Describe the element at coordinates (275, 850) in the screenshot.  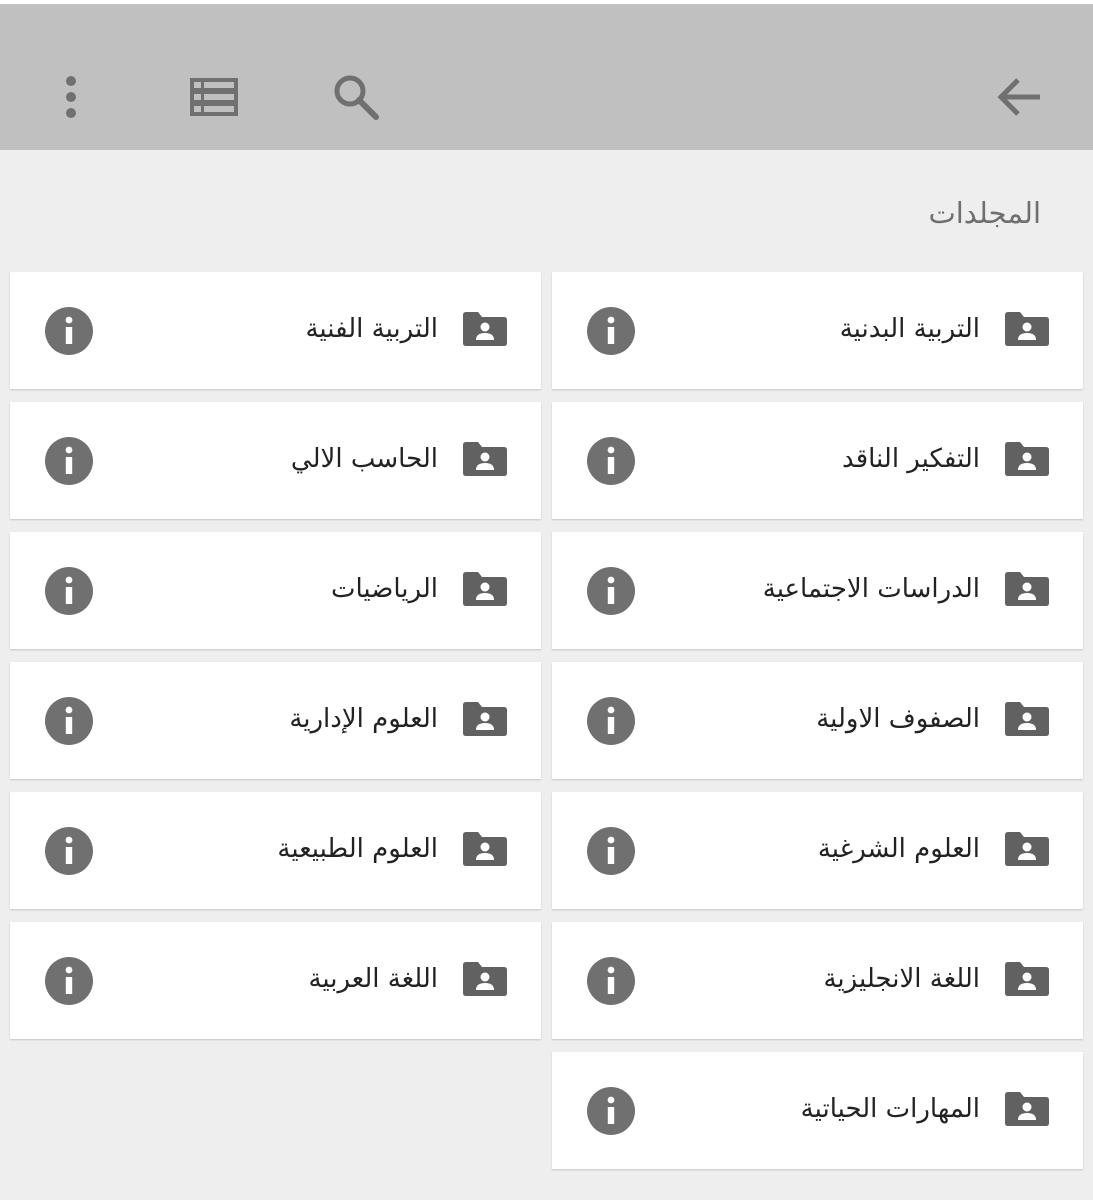
I see `folder-card: العلوم الطبيعية` at that location.